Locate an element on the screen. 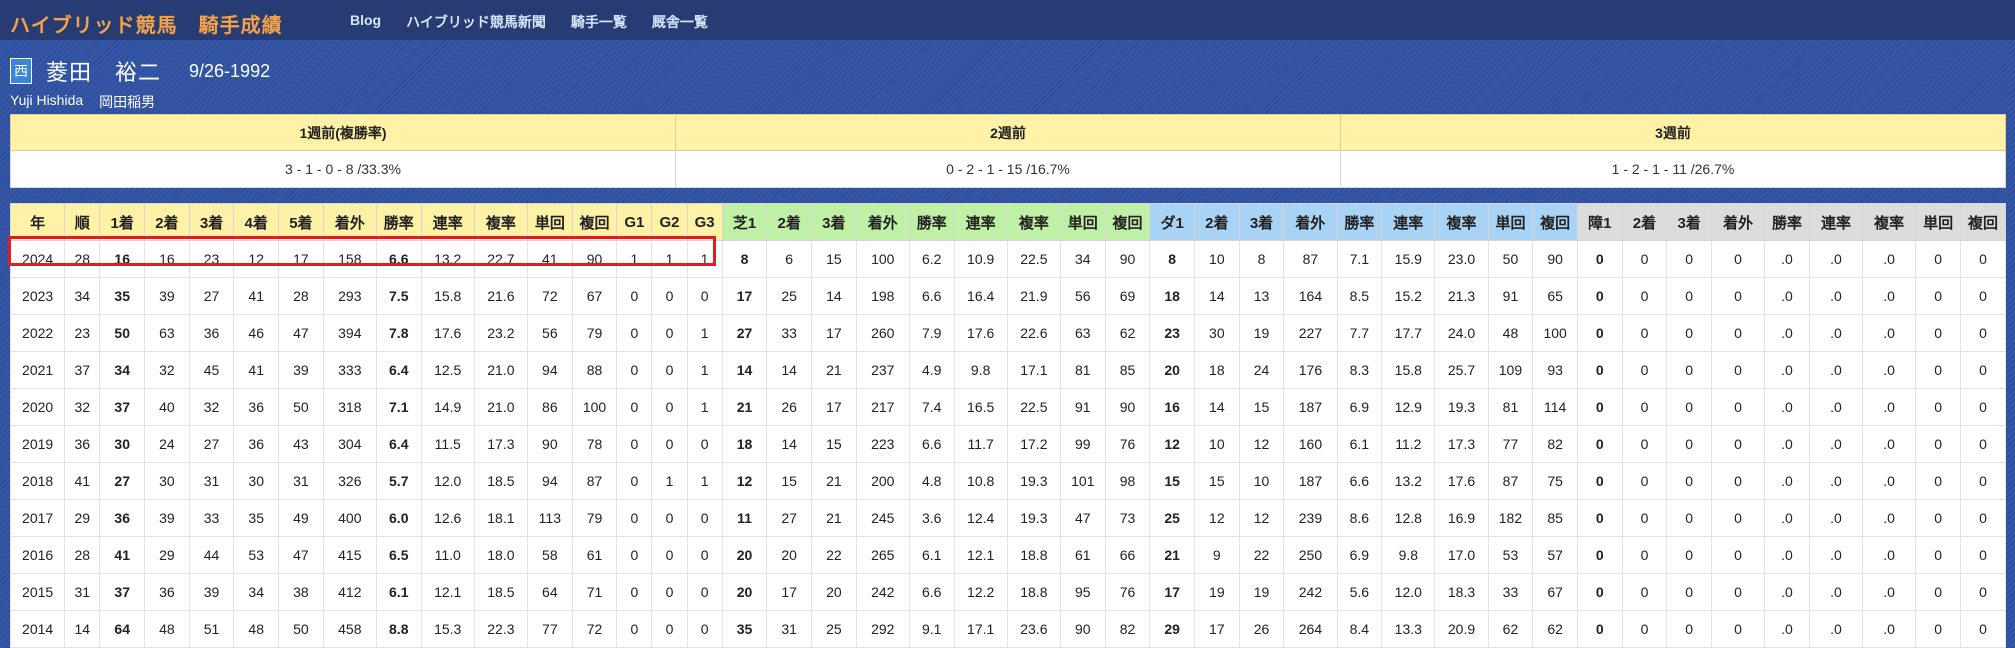  stats-cell: 16 is located at coordinates (122, 259).